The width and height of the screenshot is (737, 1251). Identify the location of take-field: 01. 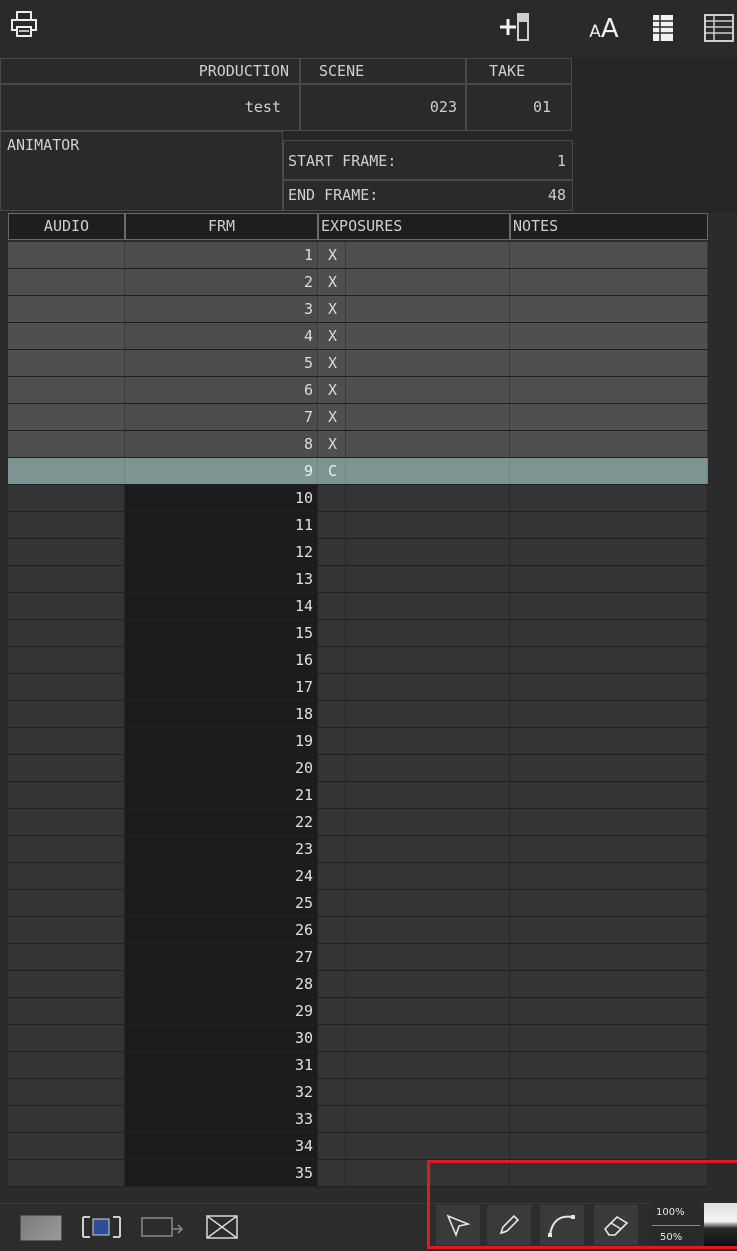
(519, 107).